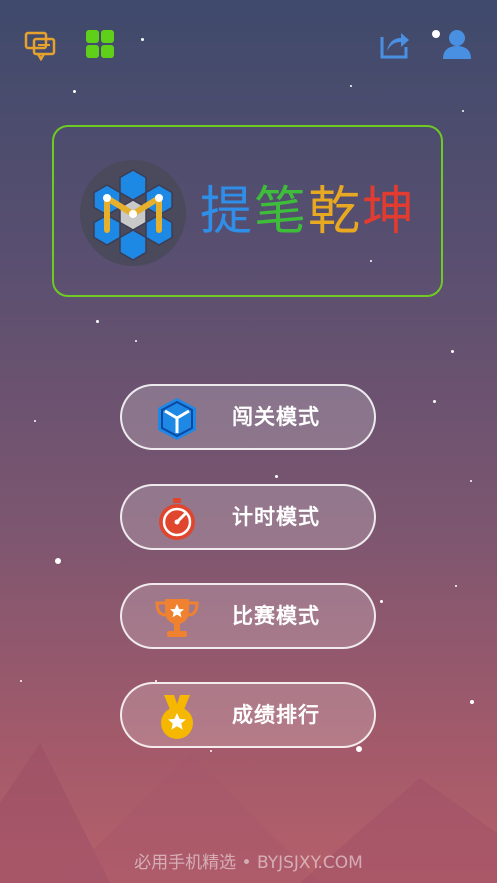 The width and height of the screenshot is (497, 883). I want to click on timed-mode-label: 计时模式, so click(276, 517).